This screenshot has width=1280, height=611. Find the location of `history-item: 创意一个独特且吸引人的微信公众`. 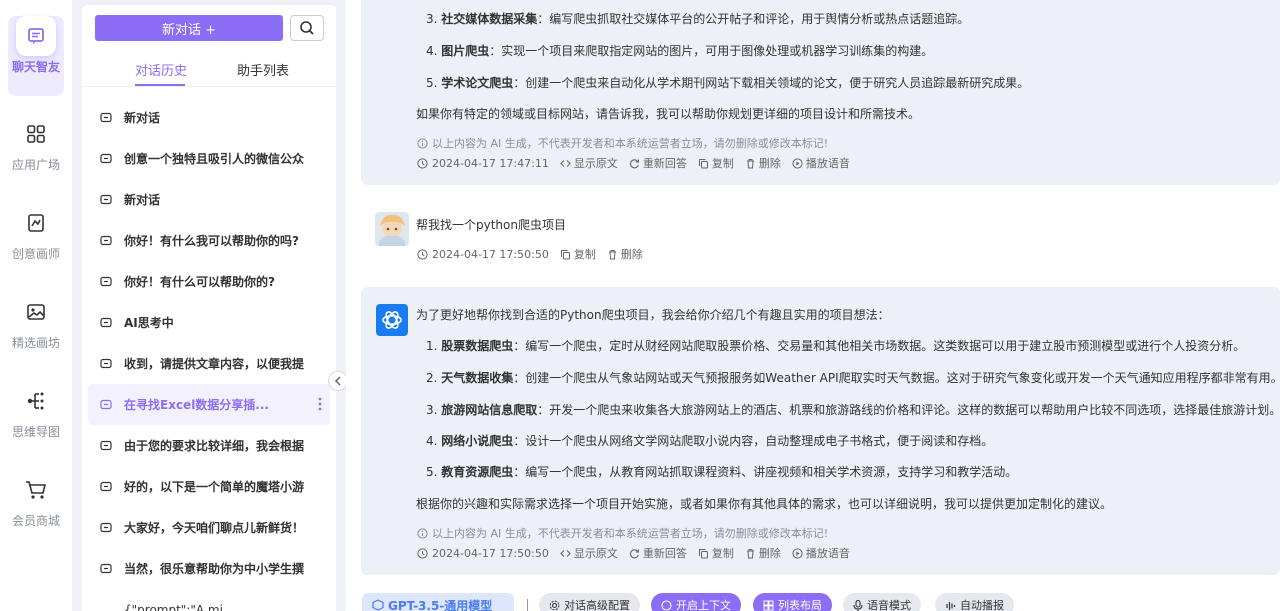

history-item: 创意一个独特且吸引人的微信公众 is located at coordinates (209, 158).